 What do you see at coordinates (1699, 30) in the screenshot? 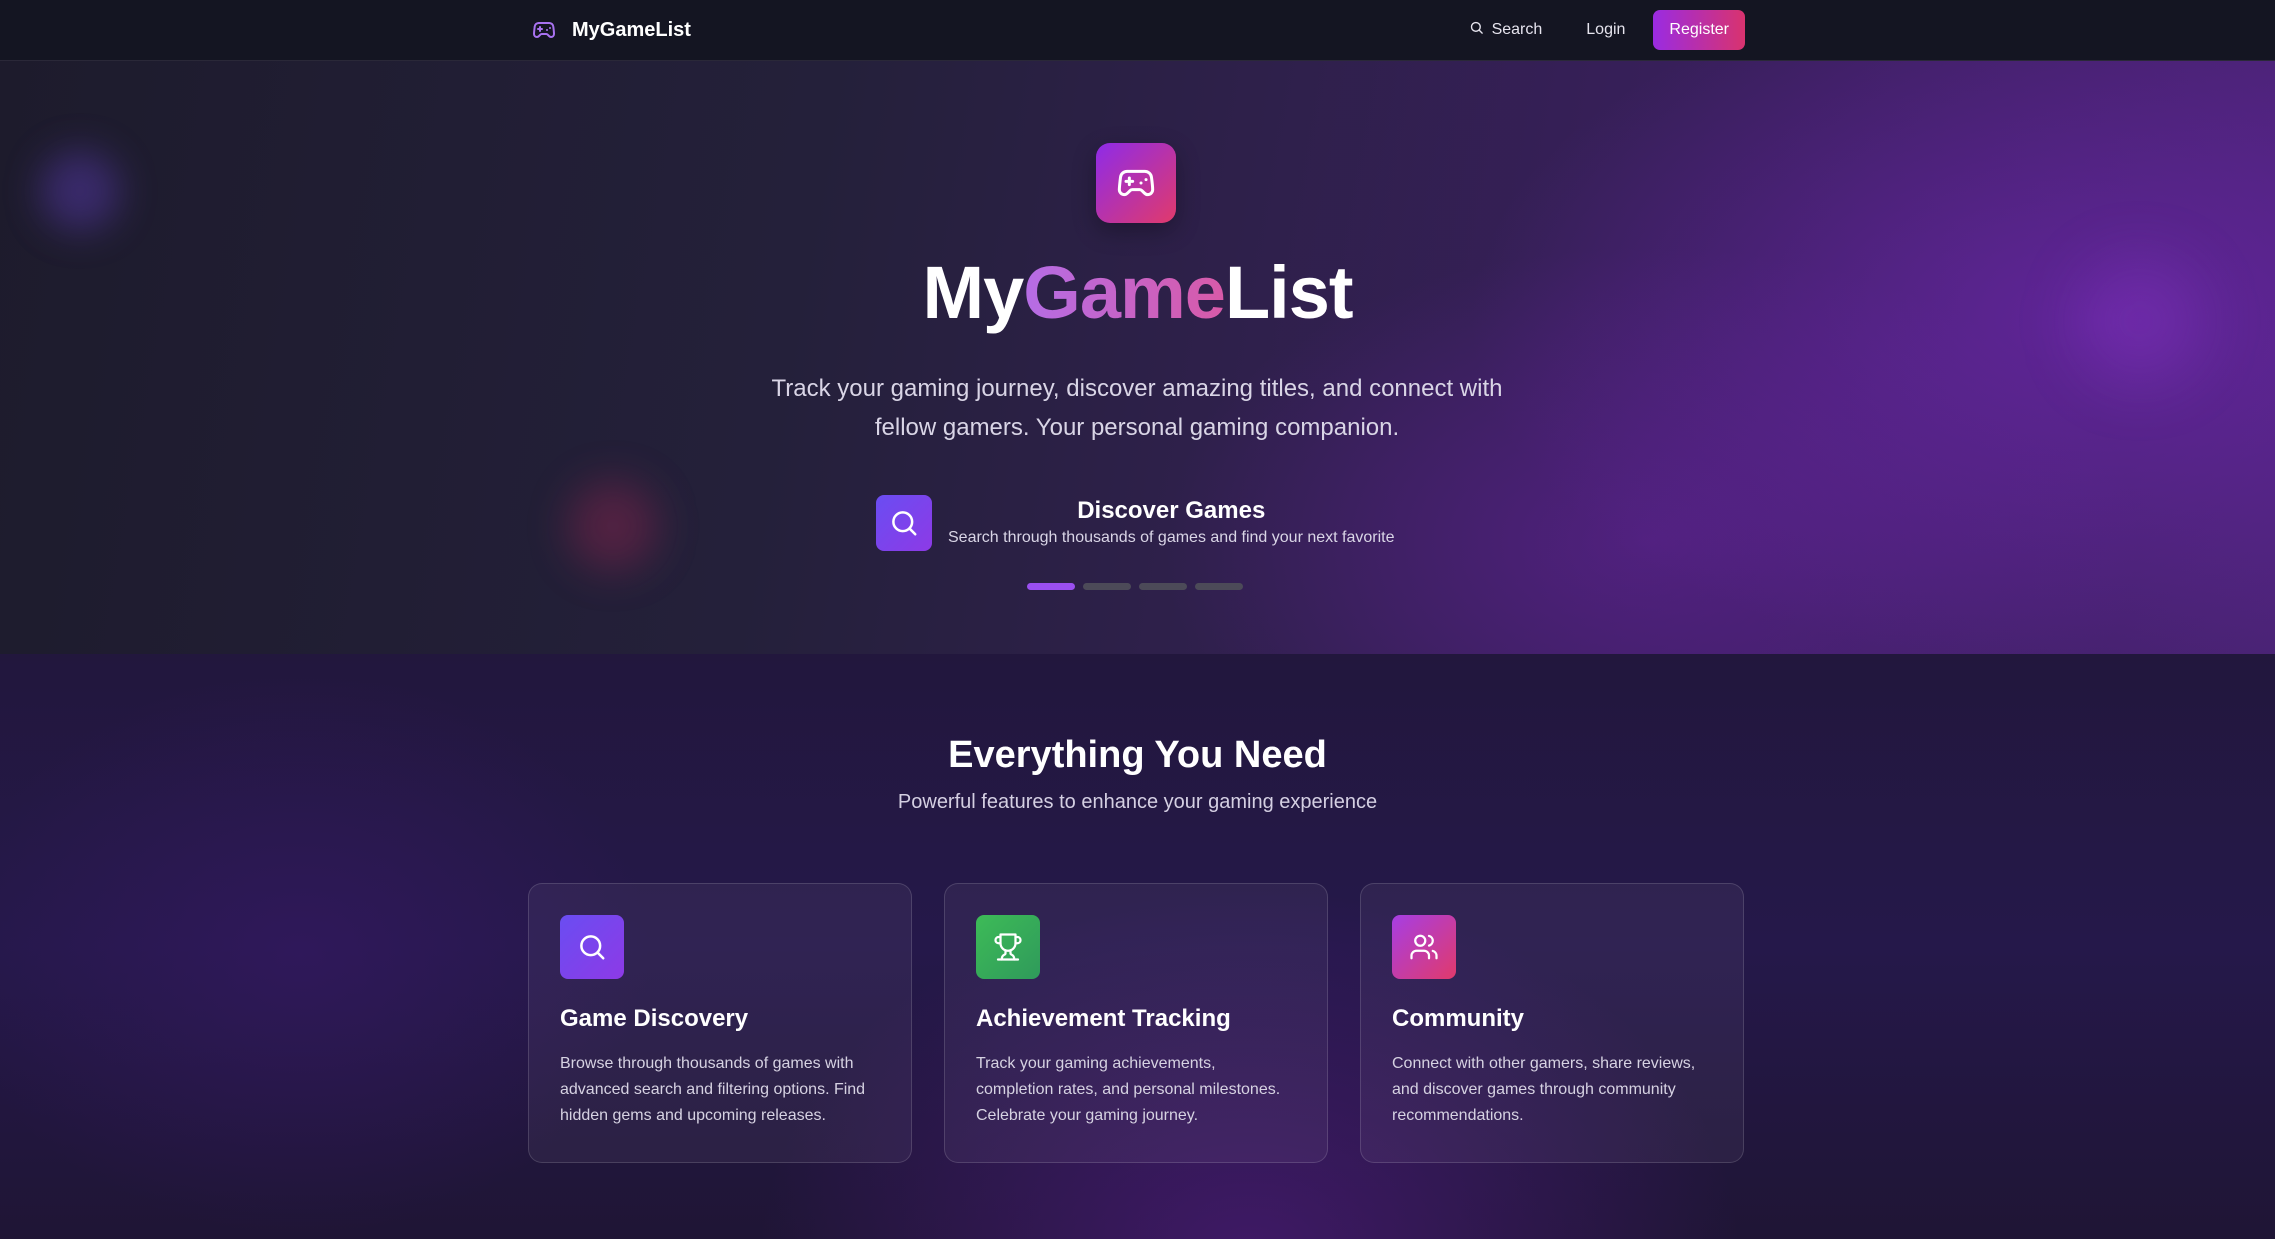
I see `register-button: Register` at bounding box center [1699, 30].